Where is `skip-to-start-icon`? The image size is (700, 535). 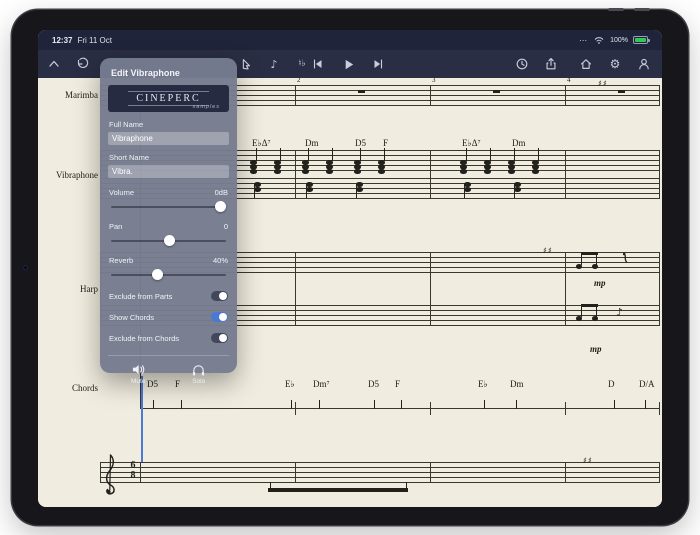 skip-to-start-icon is located at coordinates (318, 64).